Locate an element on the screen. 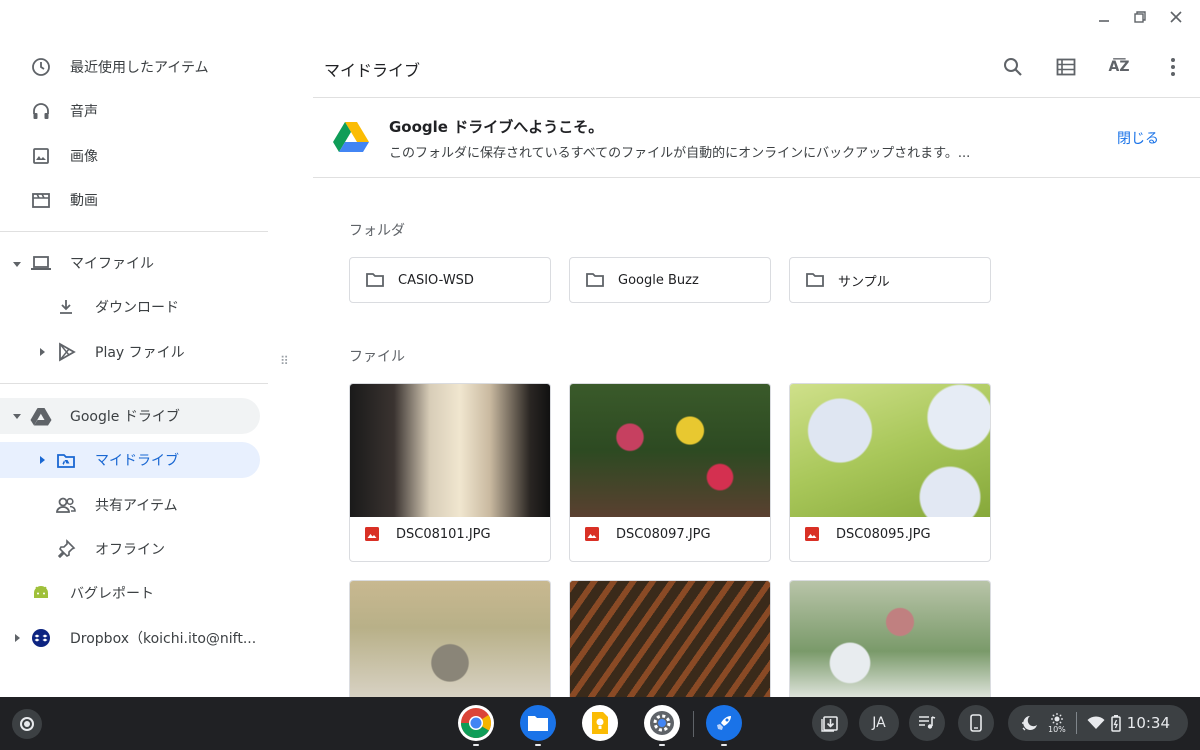 This screenshot has height=750, width=1200. search-icon is located at coordinates (1013, 67).